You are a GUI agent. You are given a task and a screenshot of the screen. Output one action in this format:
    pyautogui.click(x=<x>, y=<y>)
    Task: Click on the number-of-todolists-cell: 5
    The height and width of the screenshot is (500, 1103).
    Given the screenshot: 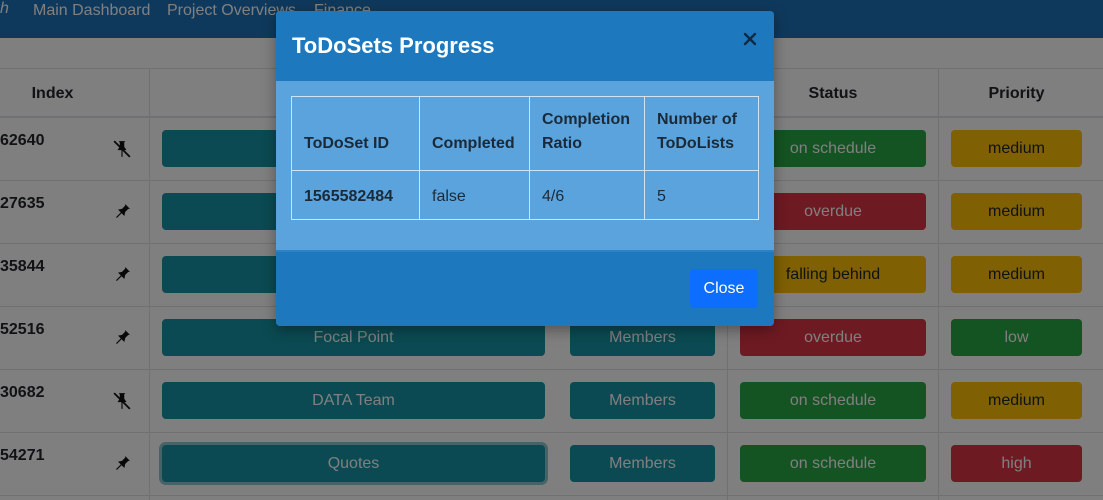 What is the action you would take?
    pyautogui.click(x=701, y=195)
    